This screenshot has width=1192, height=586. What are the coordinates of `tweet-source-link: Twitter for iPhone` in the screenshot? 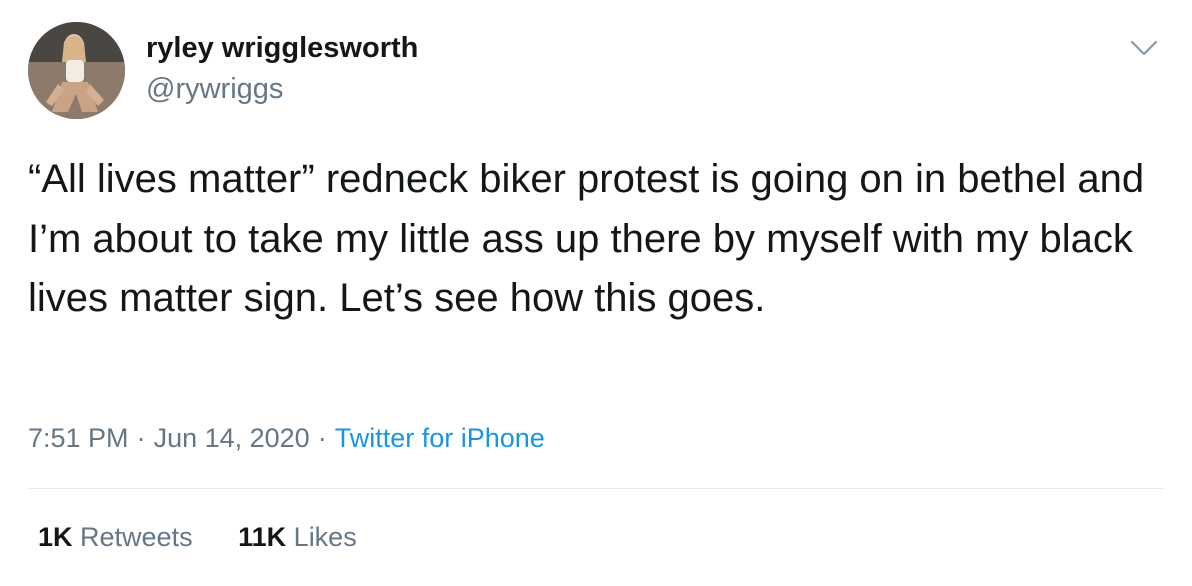 It's located at (440, 438).